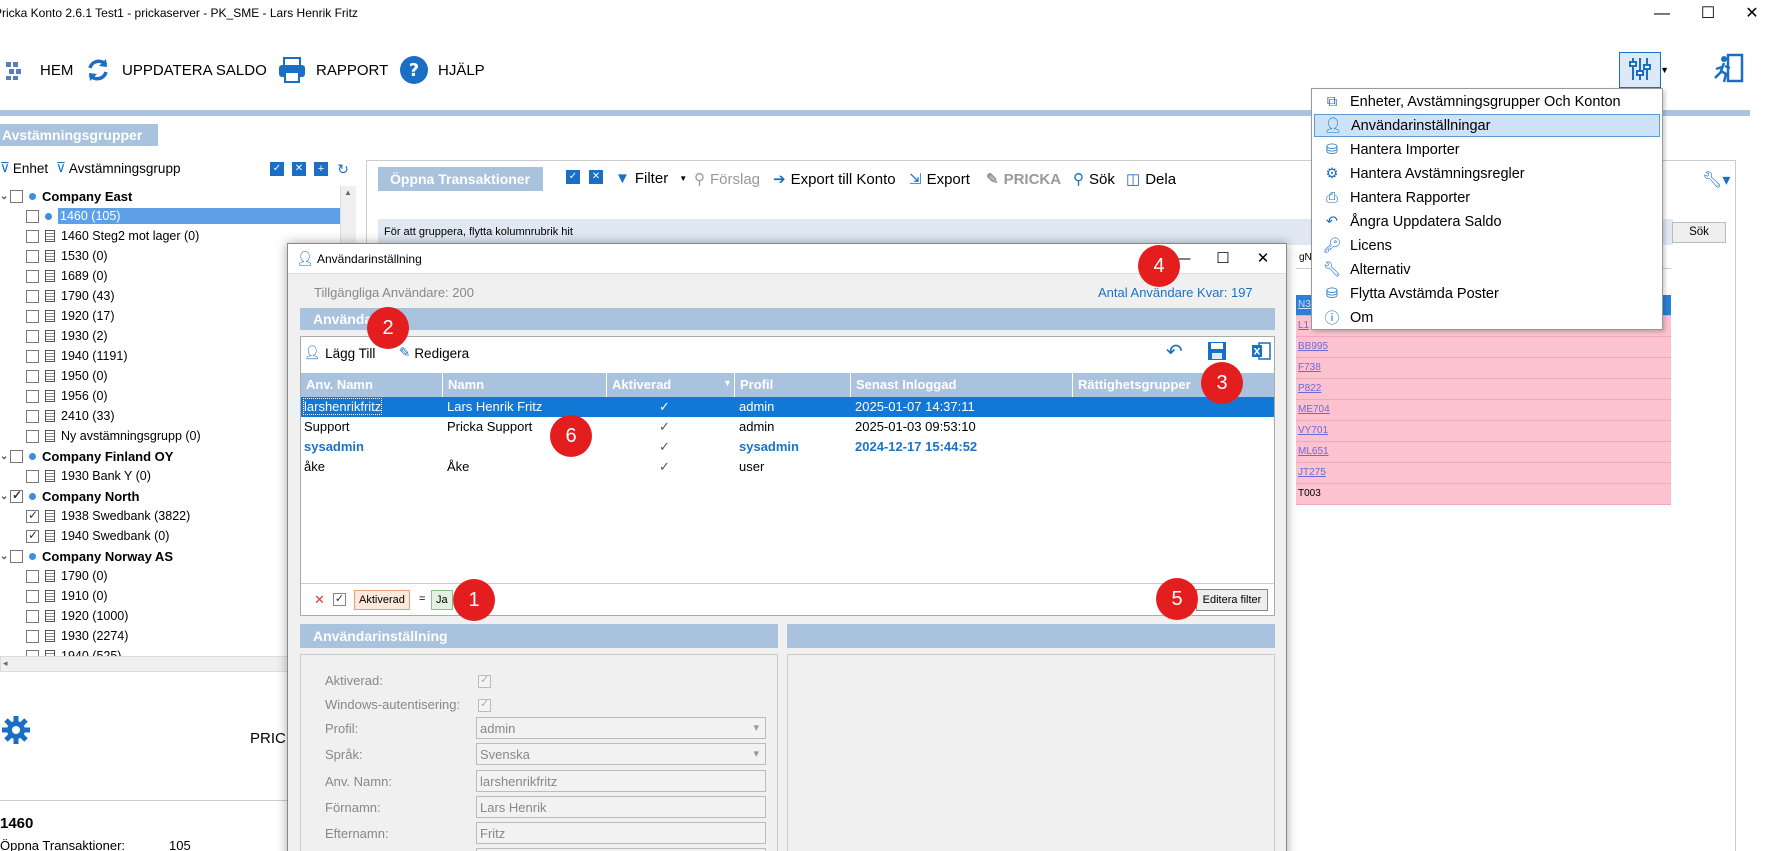 Image resolution: width=1774 pixels, height=851 pixels. What do you see at coordinates (1716, 180) in the screenshot?
I see `wrench-icon: 🔧︎▾` at bounding box center [1716, 180].